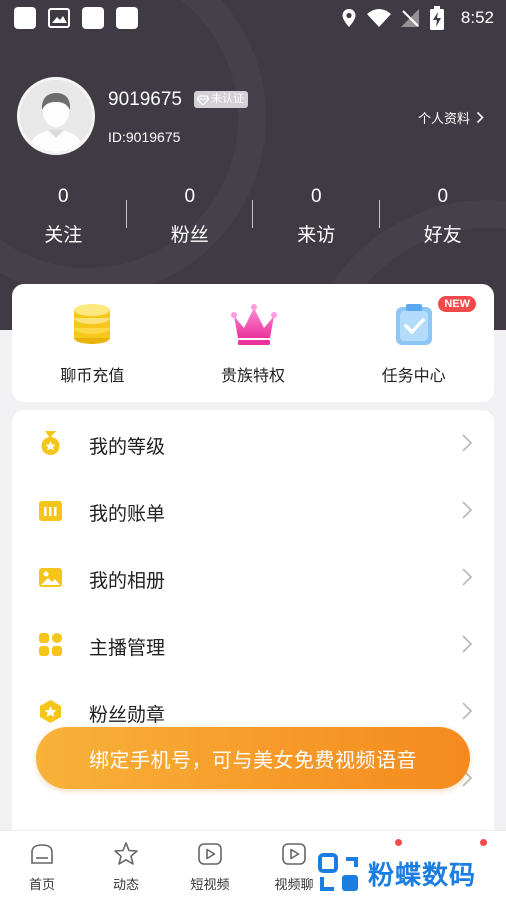 This screenshot has width=506, height=901. What do you see at coordinates (413, 374) in the screenshot?
I see `task-center-label: 任务中心` at bounding box center [413, 374].